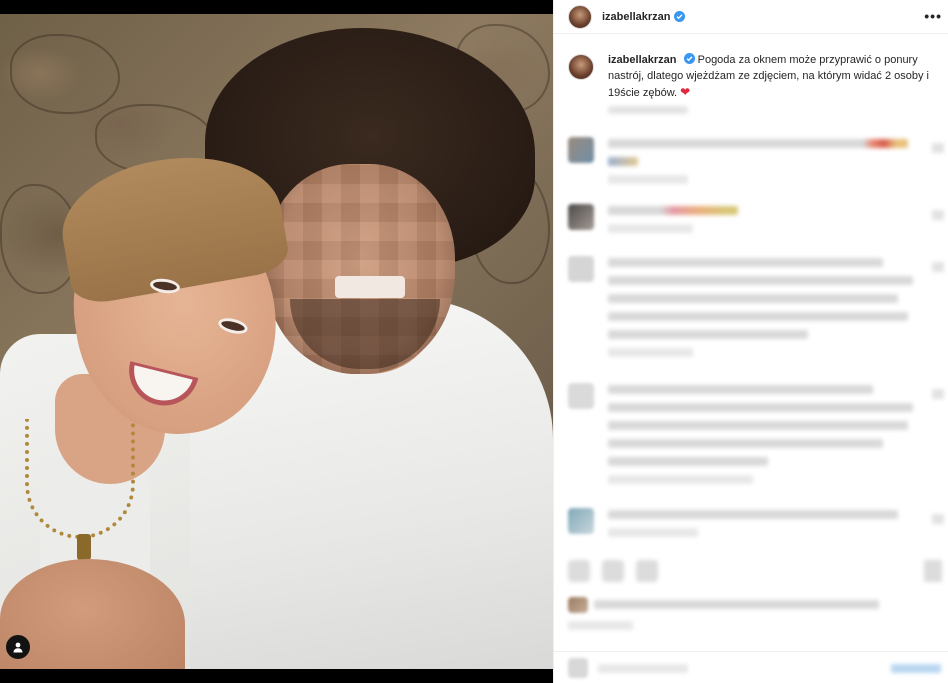 The width and height of the screenshot is (948, 683). What do you see at coordinates (685, 92) in the screenshot?
I see `heart-emoji-icon: ❤` at bounding box center [685, 92].